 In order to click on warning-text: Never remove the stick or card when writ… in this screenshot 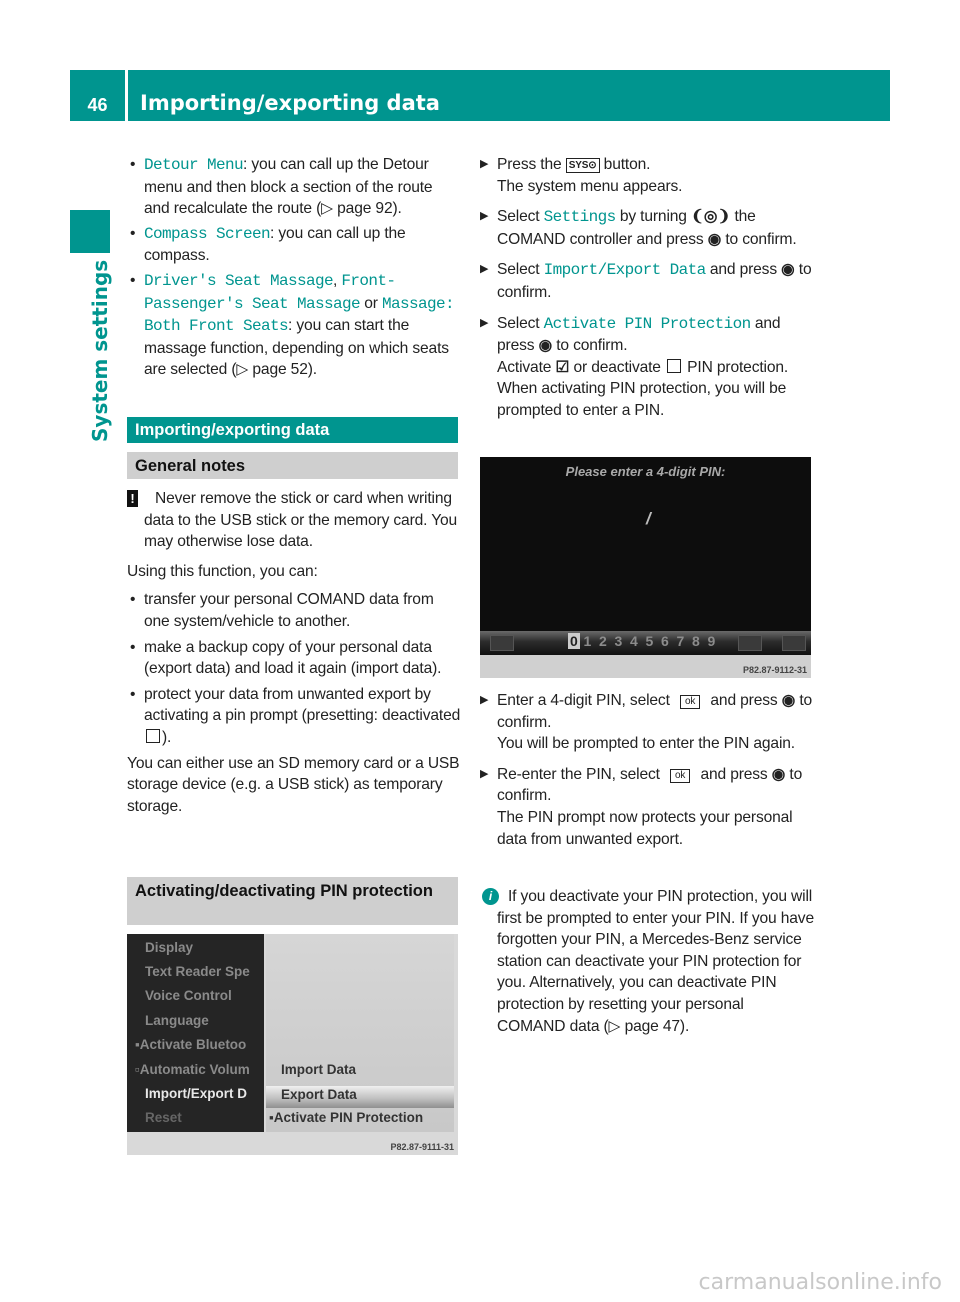, I will do `click(301, 520)`.